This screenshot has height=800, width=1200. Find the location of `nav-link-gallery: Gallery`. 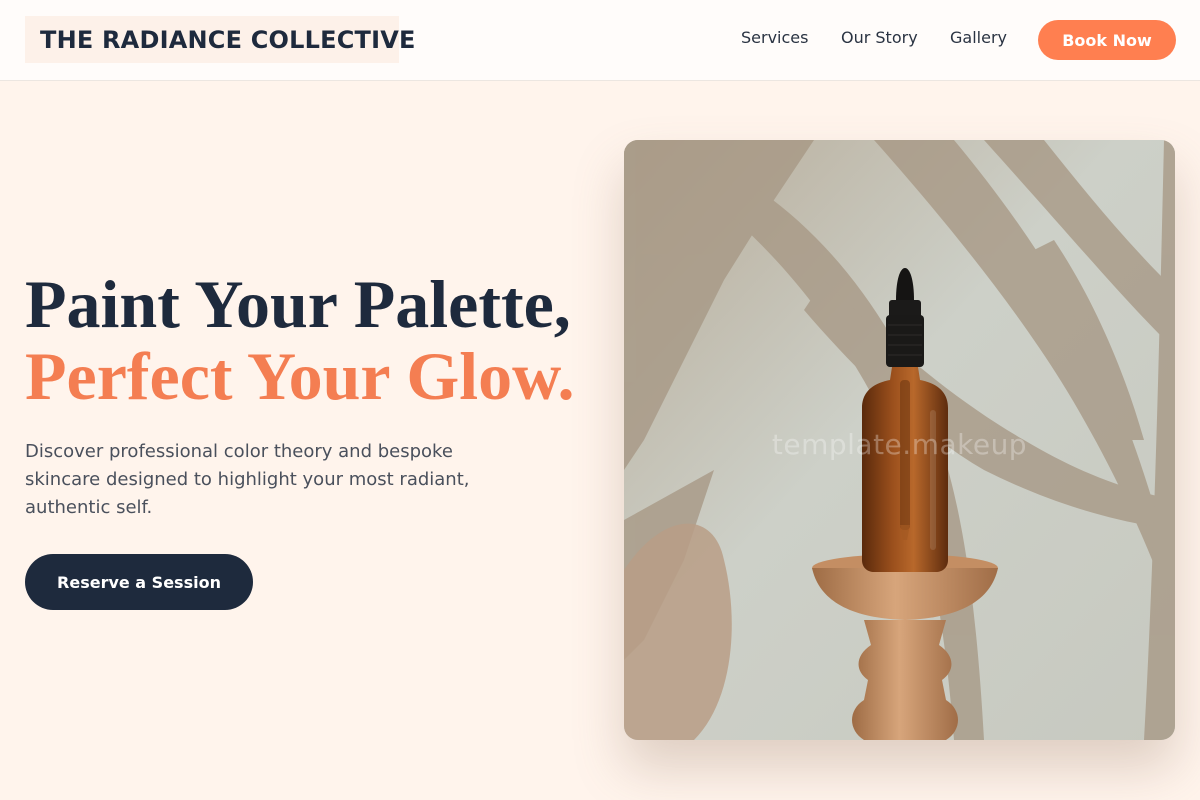

nav-link-gallery: Gallery is located at coordinates (978, 37).